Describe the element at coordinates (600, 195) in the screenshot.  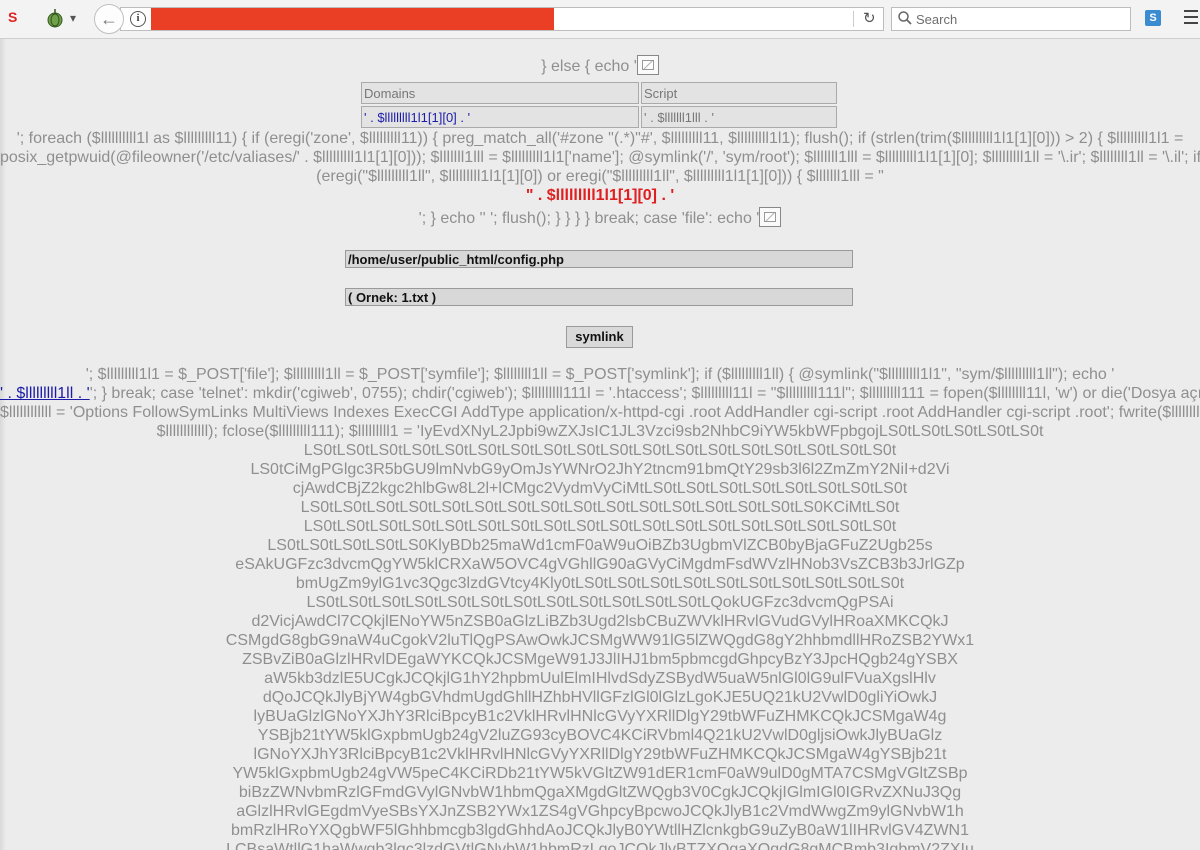
I see `red-code-line: " . $lllllllll1l1[1][0] . '` at that location.